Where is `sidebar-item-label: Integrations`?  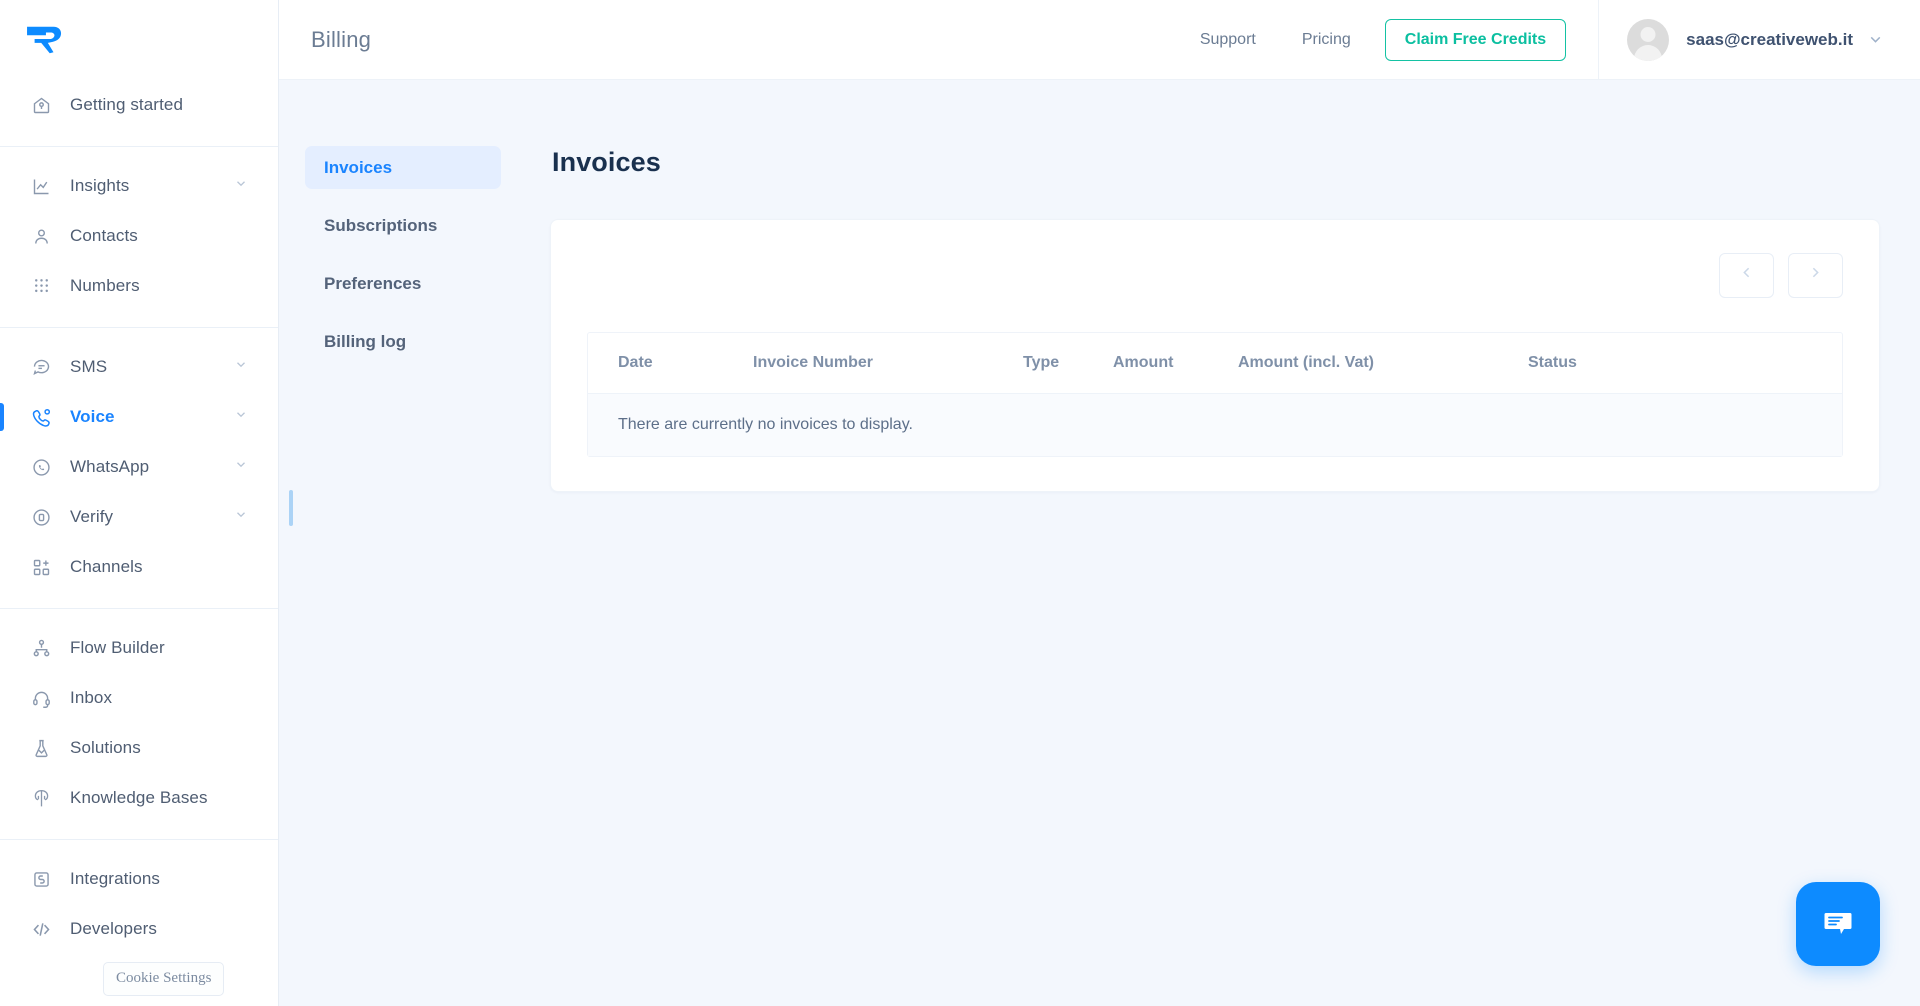 sidebar-item-label: Integrations is located at coordinates (115, 878).